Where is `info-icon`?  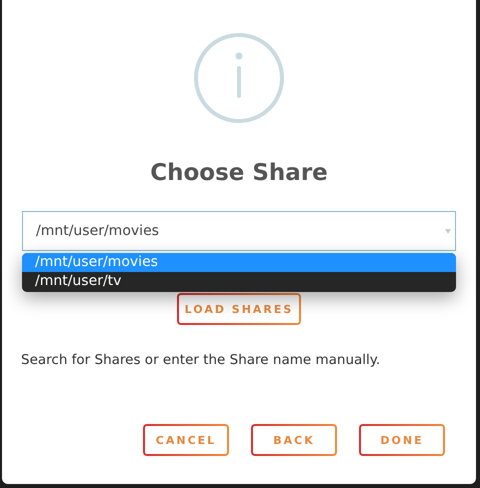
info-icon is located at coordinates (239, 78).